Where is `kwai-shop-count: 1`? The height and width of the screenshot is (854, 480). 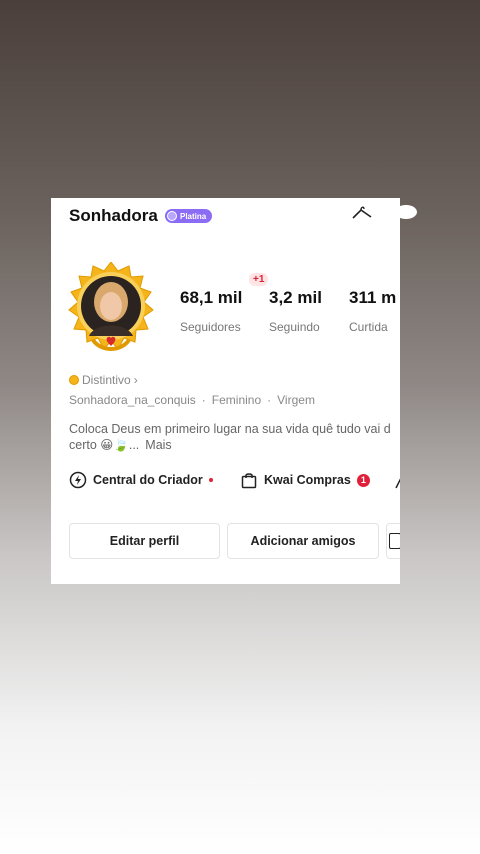
kwai-shop-count: 1 is located at coordinates (363, 480).